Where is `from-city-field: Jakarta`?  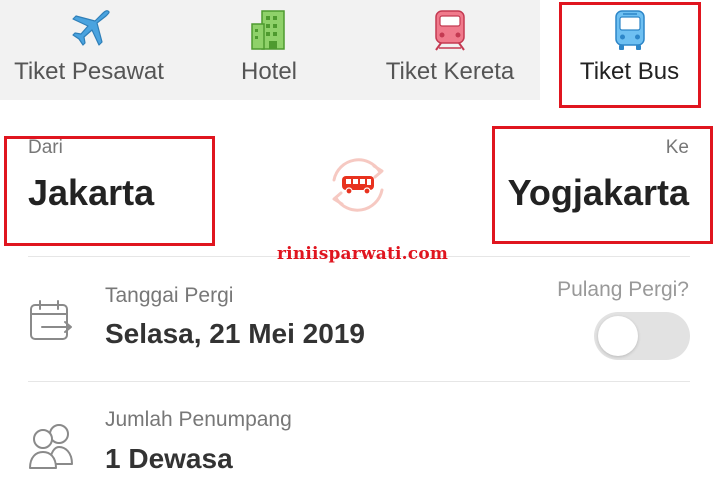 from-city-field: Jakarta is located at coordinates (91, 193).